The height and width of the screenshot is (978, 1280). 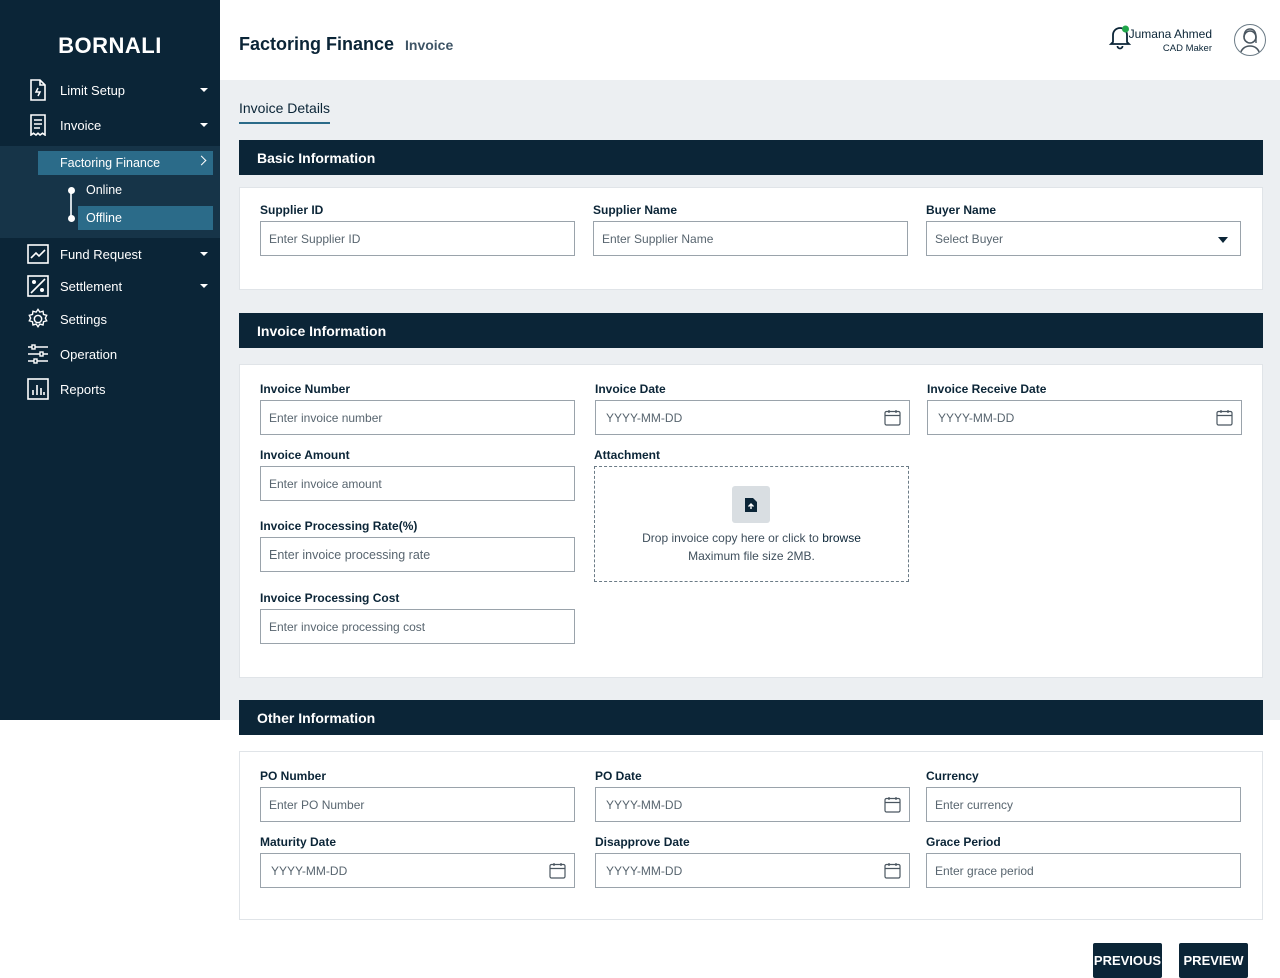 I want to click on disapprove-date-value: YYYY-MM-DD, so click(x=644, y=870).